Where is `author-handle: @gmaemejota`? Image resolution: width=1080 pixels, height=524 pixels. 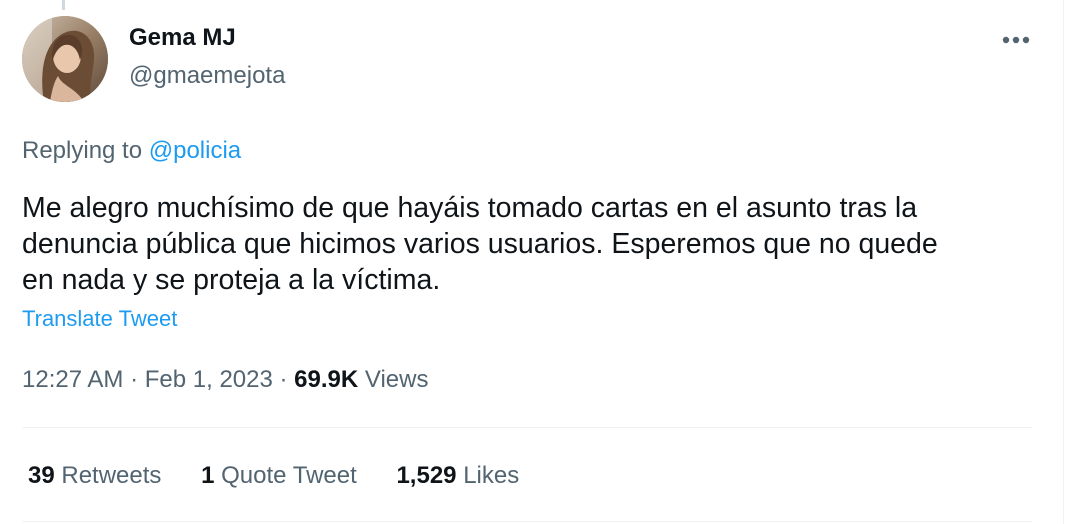 author-handle: @gmaemejota is located at coordinates (207, 76).